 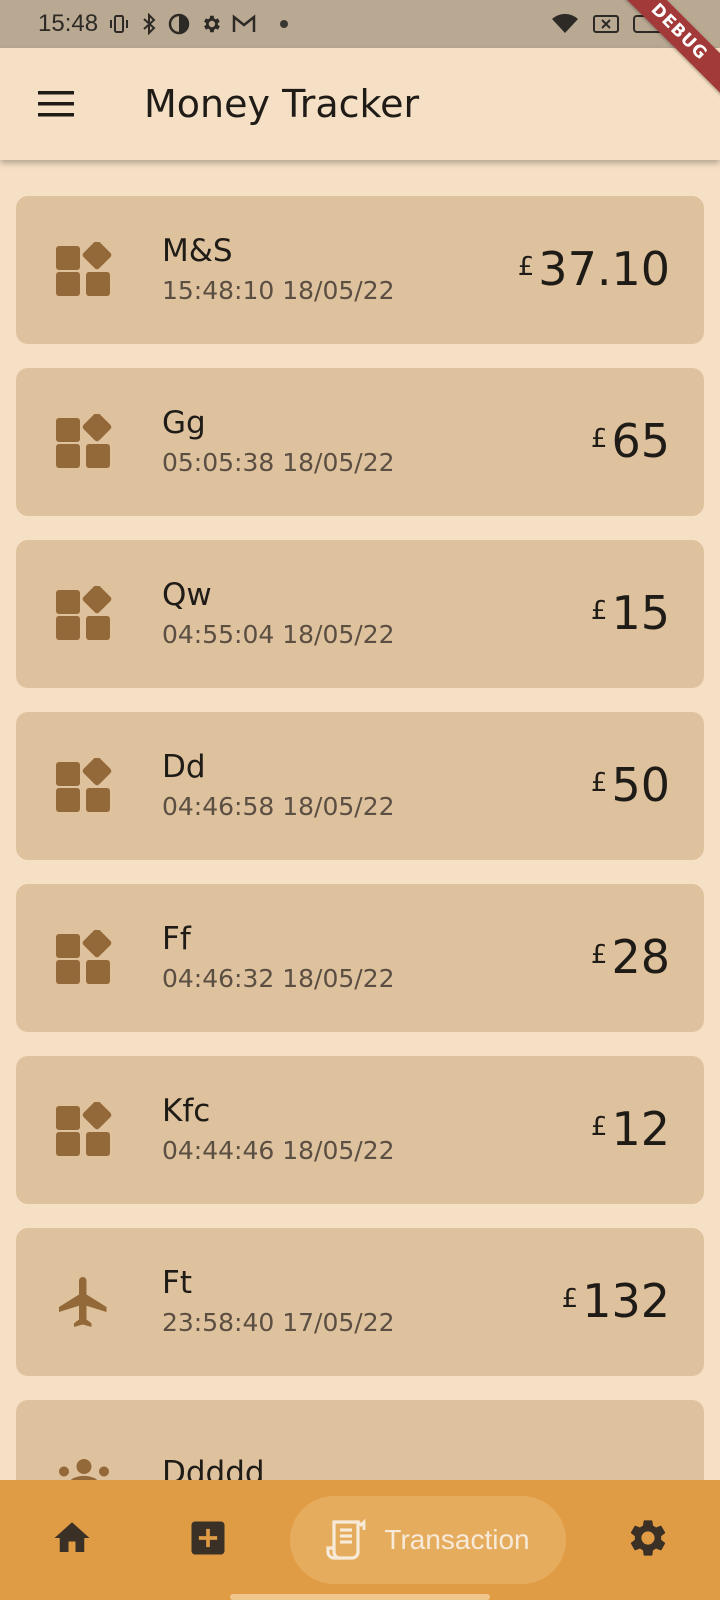 I want to click on transaction-amount: £ 12, so click(x=630, y=1129).